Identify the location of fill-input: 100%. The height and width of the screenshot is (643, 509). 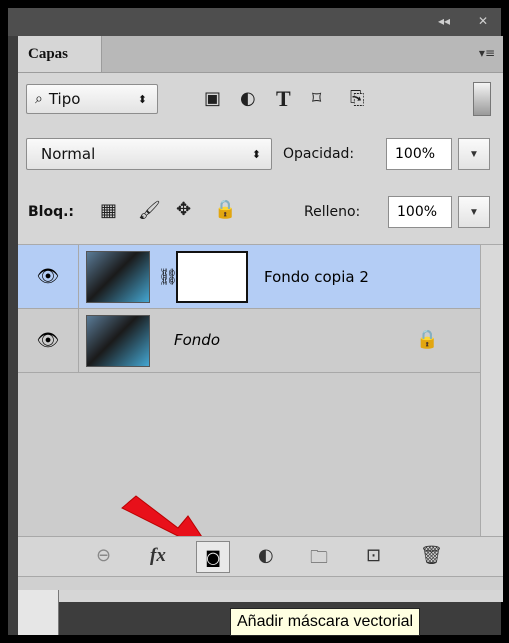
(420, 212).